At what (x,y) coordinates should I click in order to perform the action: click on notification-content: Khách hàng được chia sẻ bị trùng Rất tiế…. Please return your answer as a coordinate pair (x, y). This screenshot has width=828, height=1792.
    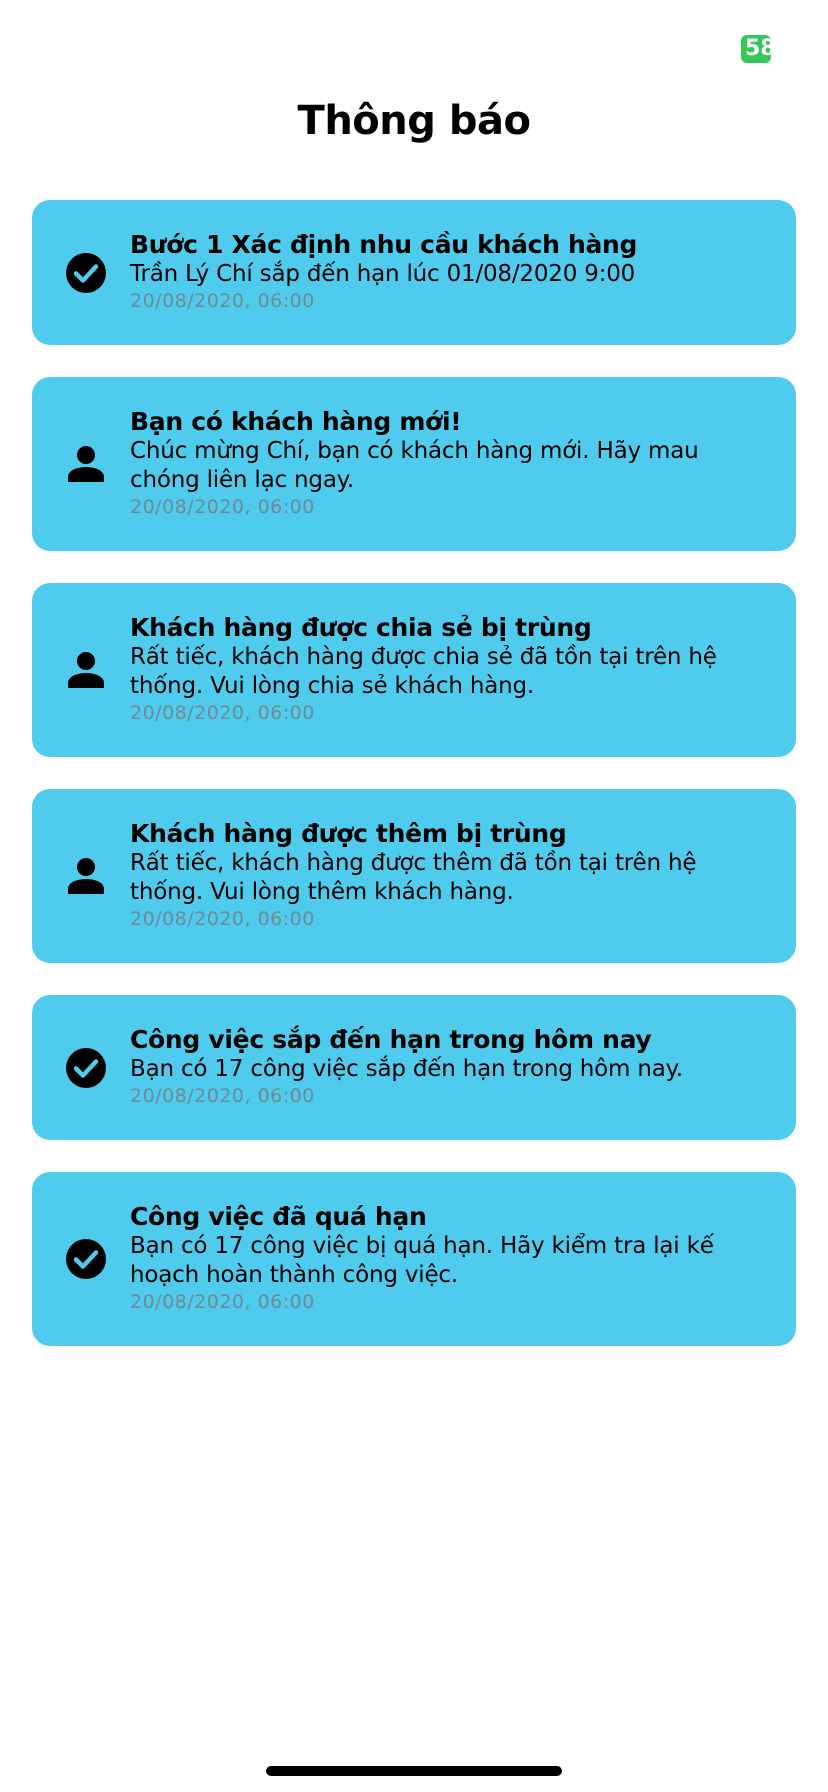
    Looking at the image, I should click on (443, 669).